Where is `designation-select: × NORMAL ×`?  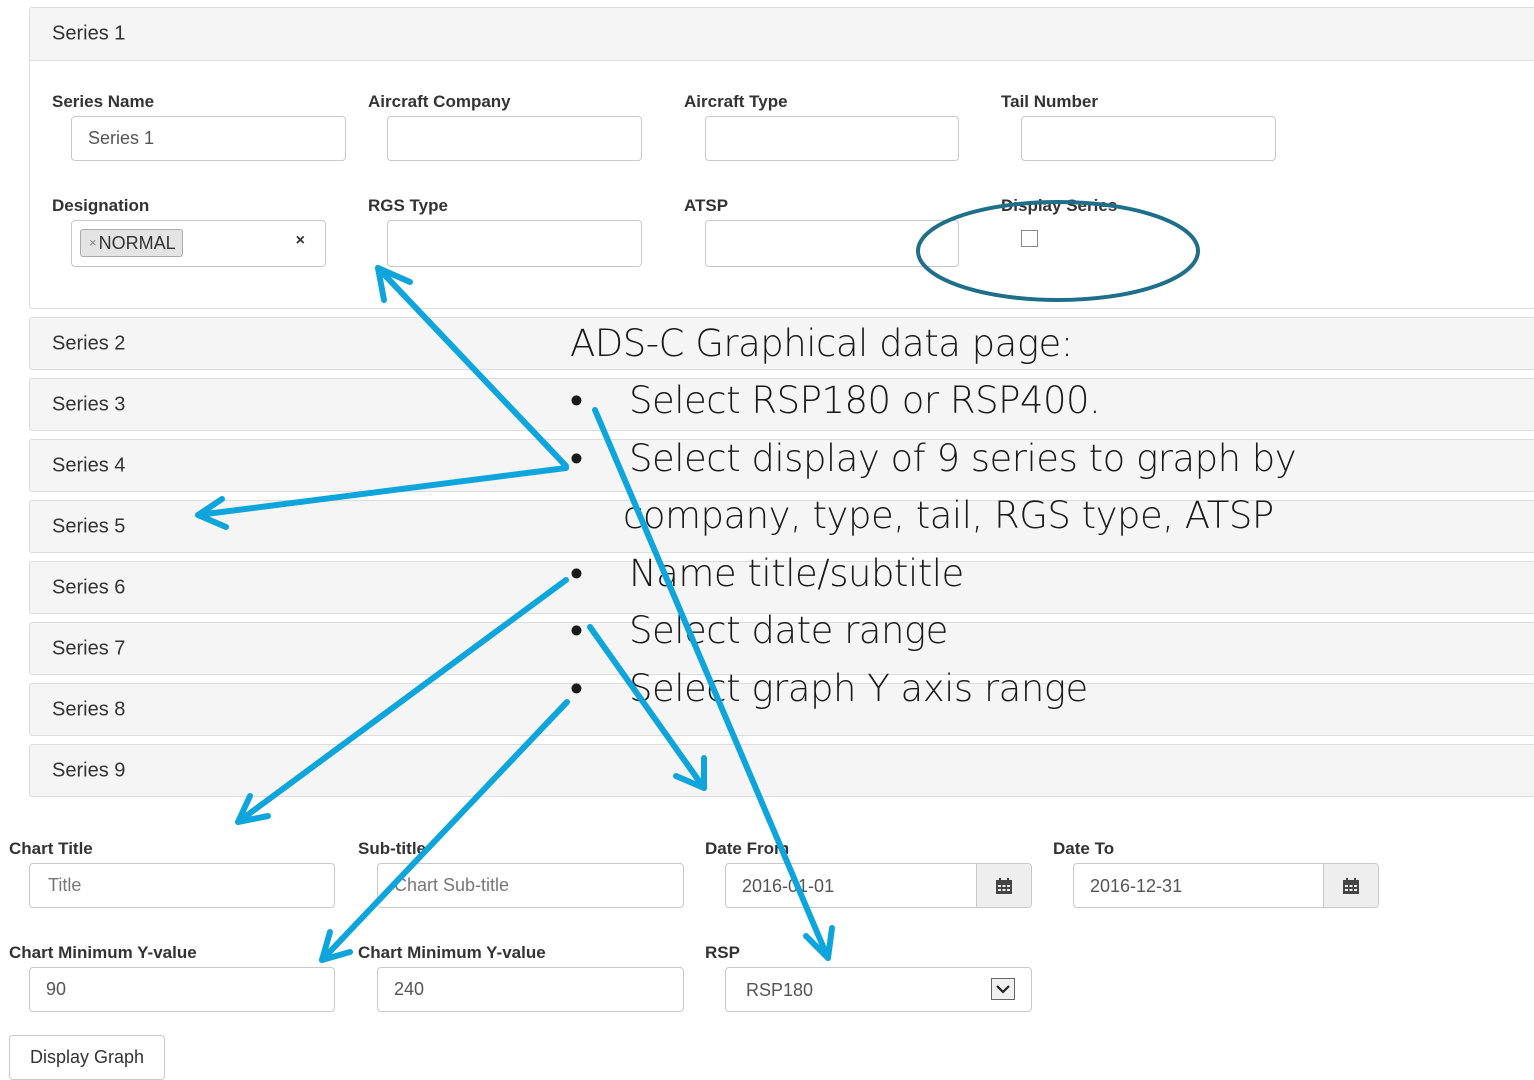 designation-select: × NORMAL × is located at coordinates (198, 243).